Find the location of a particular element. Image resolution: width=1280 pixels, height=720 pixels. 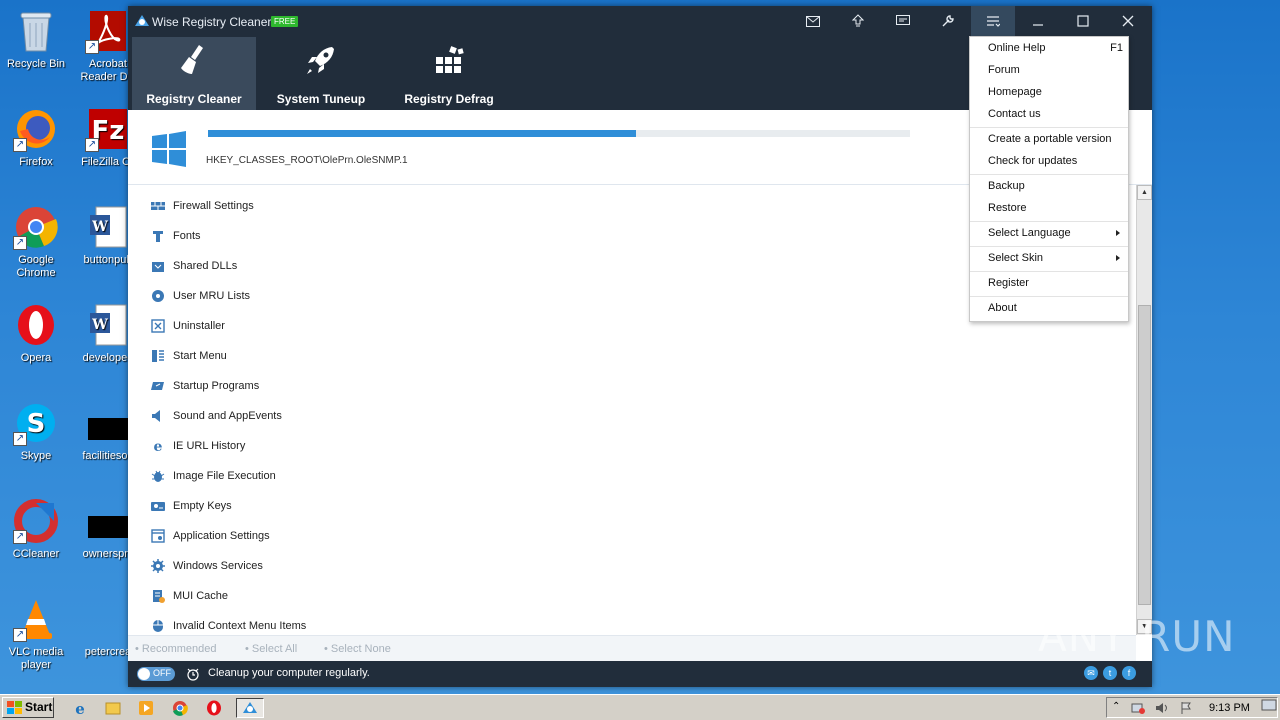

monitor-icon is located at coordinates (1269, 705).